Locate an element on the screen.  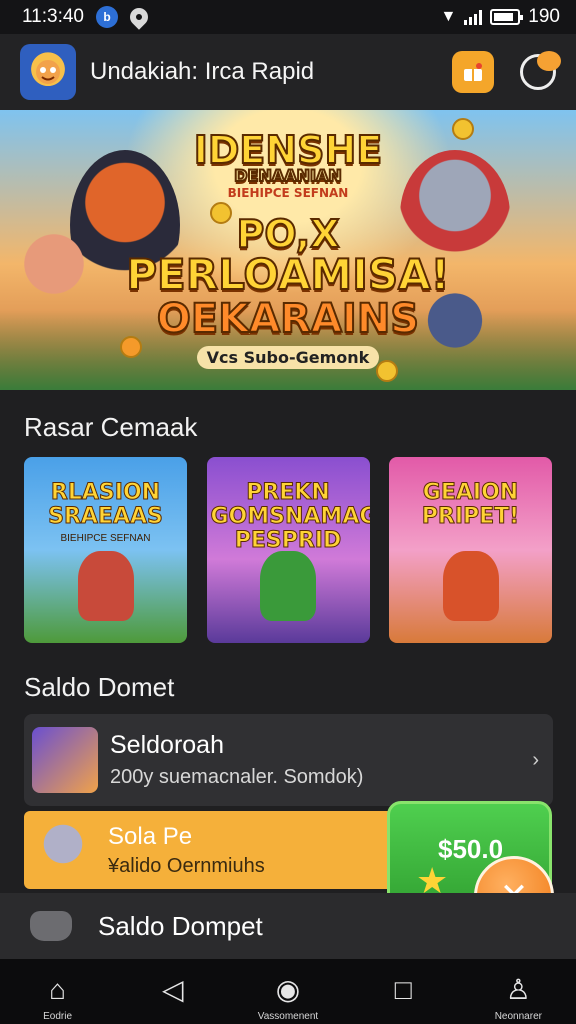
wallet-icon is located at coordinates (51, 926).